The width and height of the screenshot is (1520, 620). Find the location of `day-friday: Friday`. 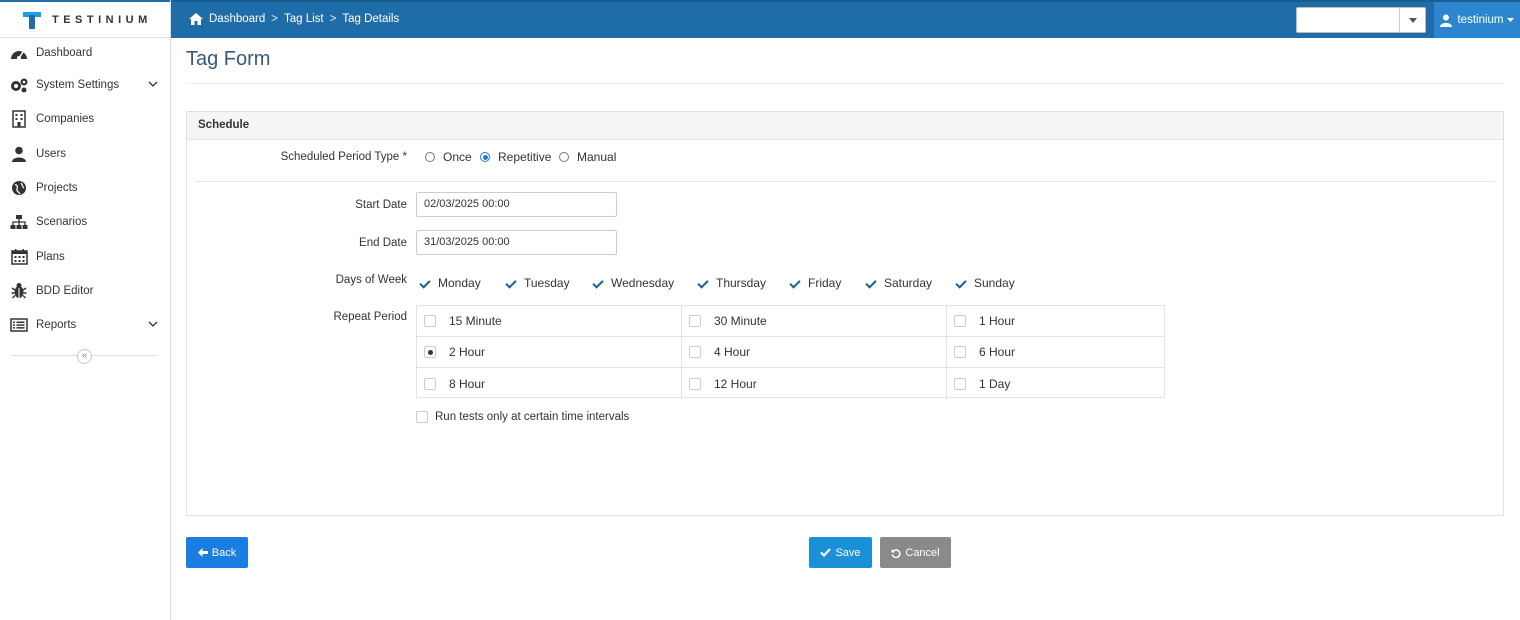

day-friday: Friday is located at coordinates (814, 283).